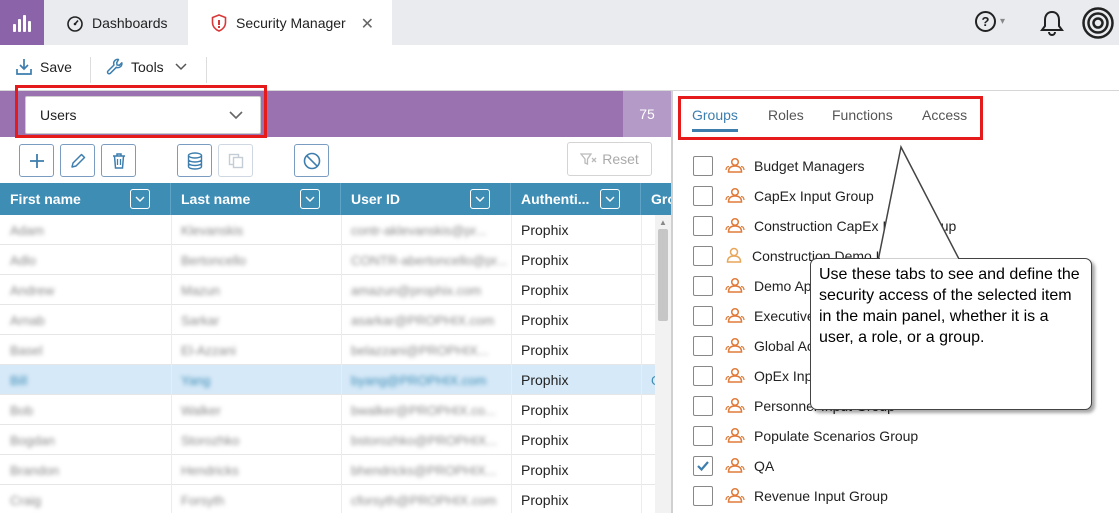 Image resolution: width=1119 pixels, height=513 pixels. I want to click on list-item: CapEx Input Group, so click(783, 196).